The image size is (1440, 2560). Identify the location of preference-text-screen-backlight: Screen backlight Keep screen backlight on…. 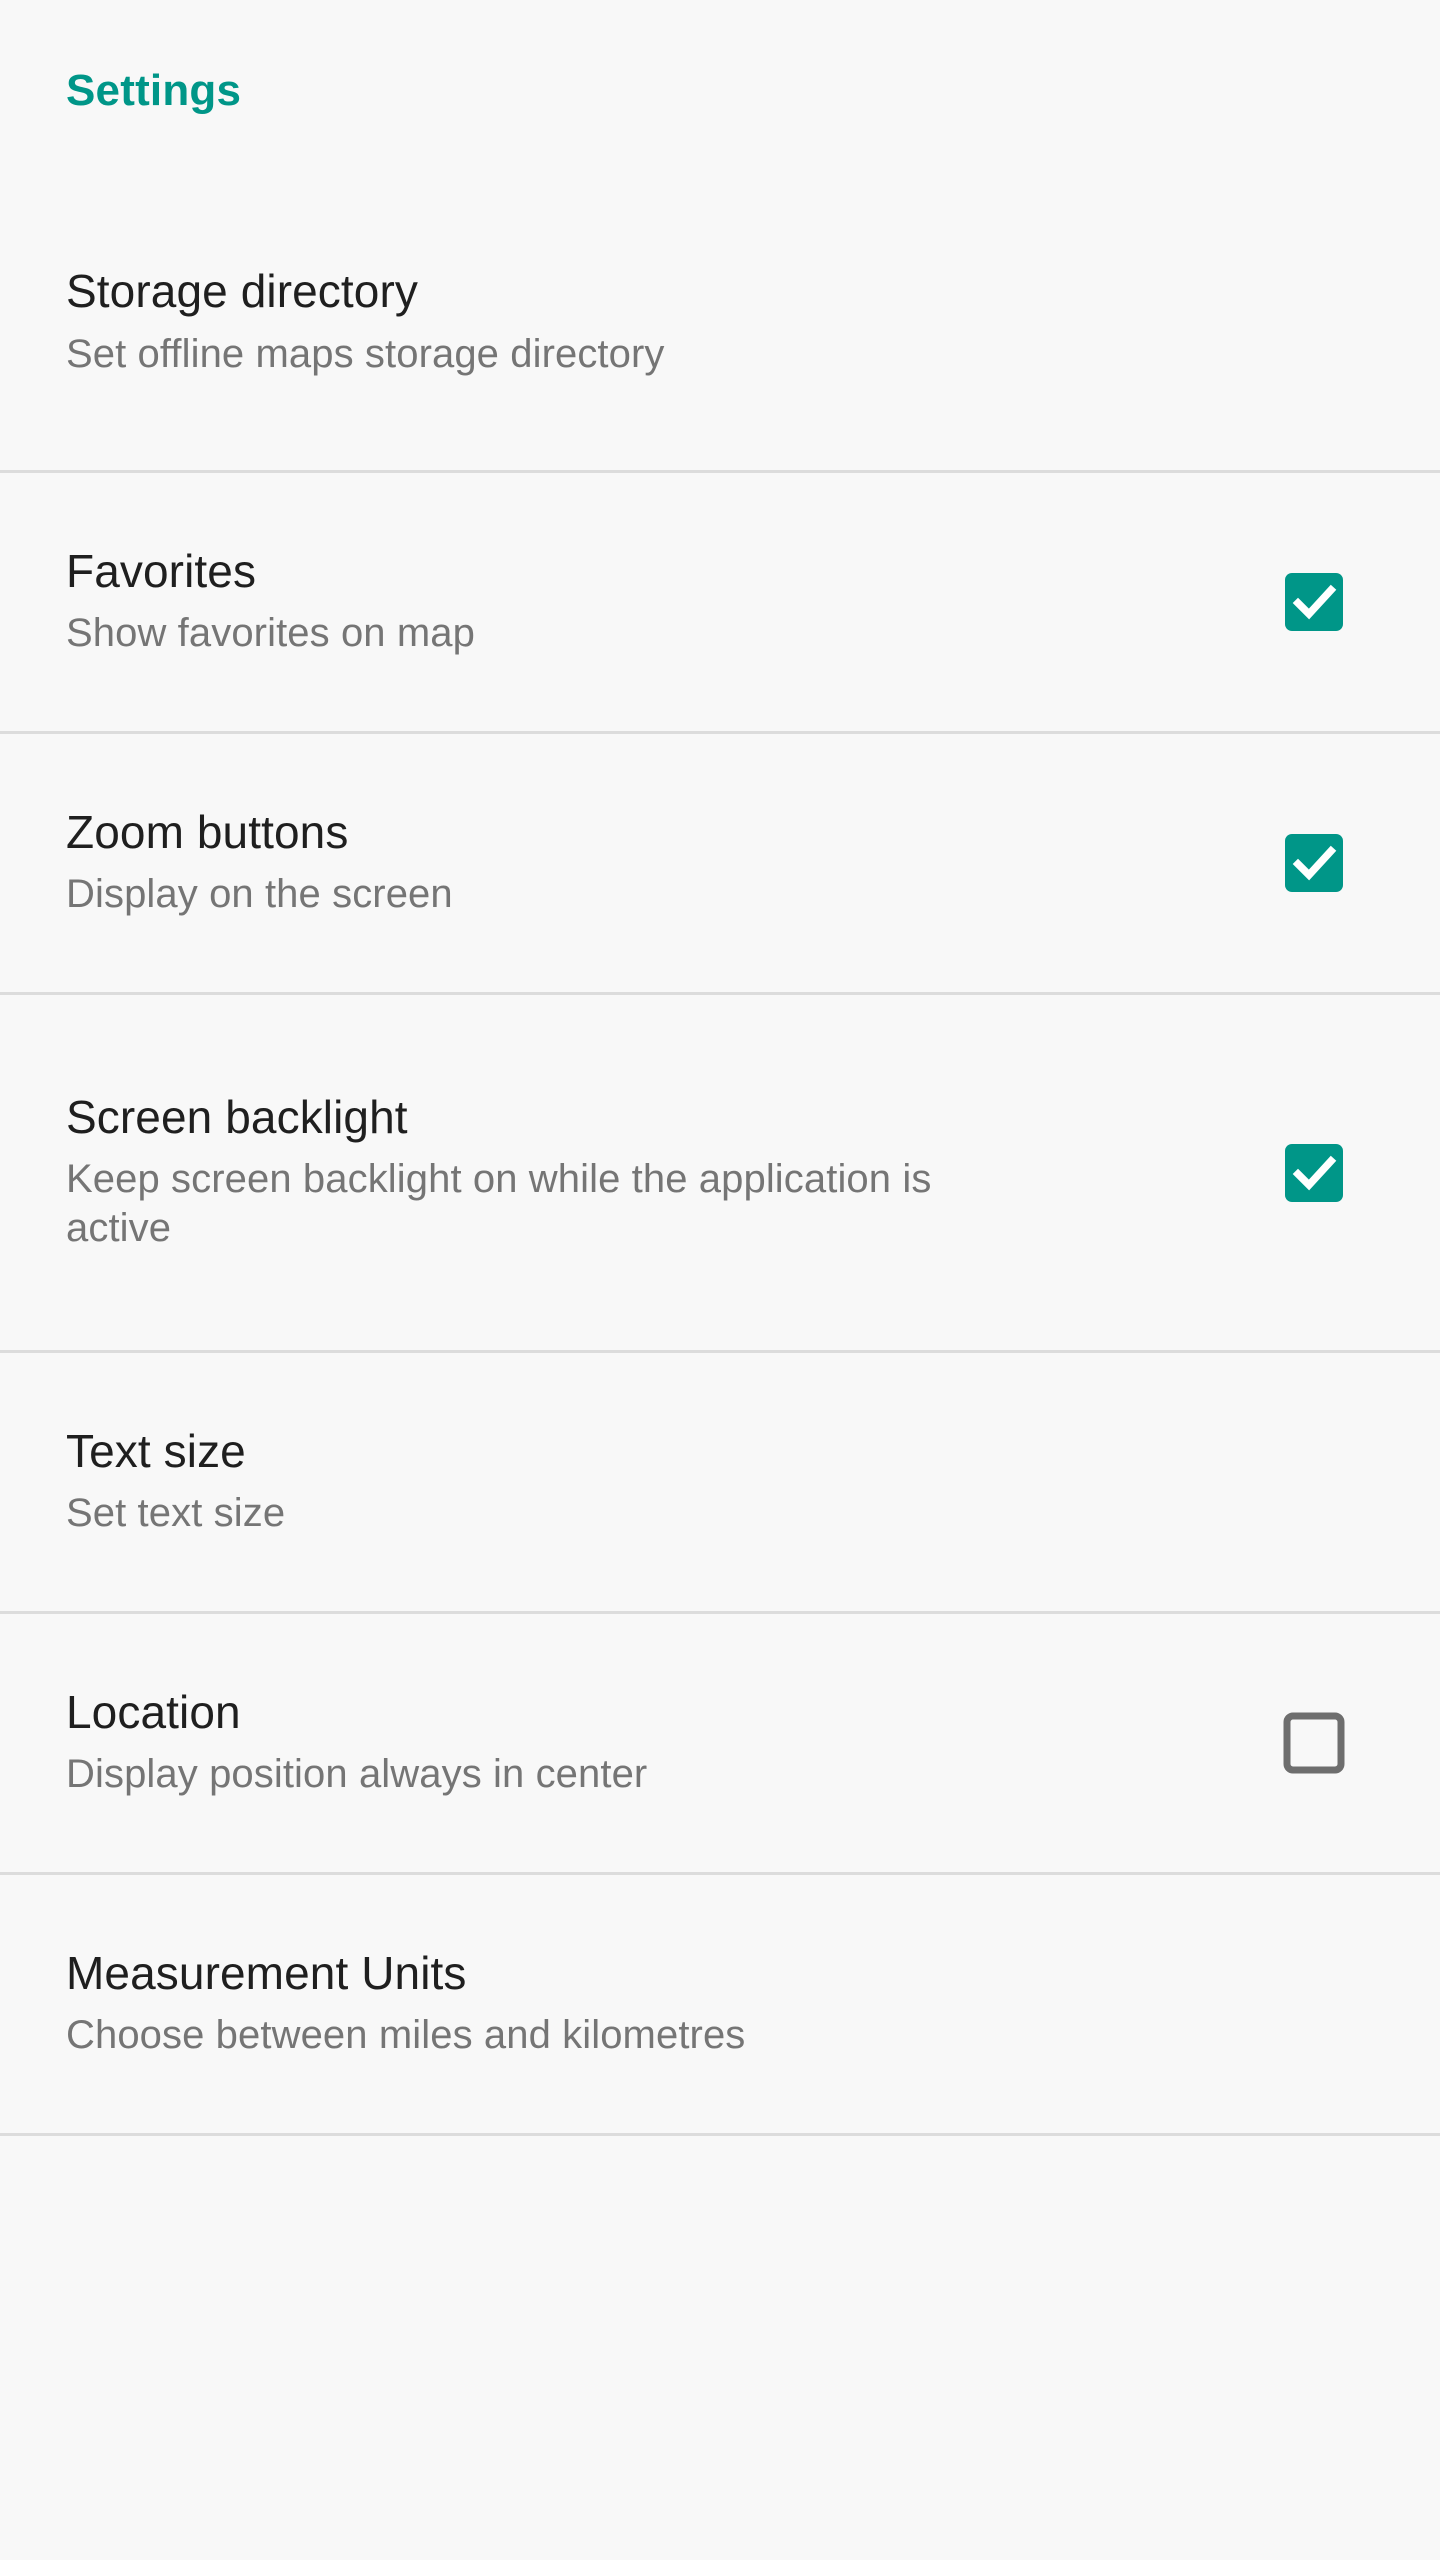
(660, 1171).